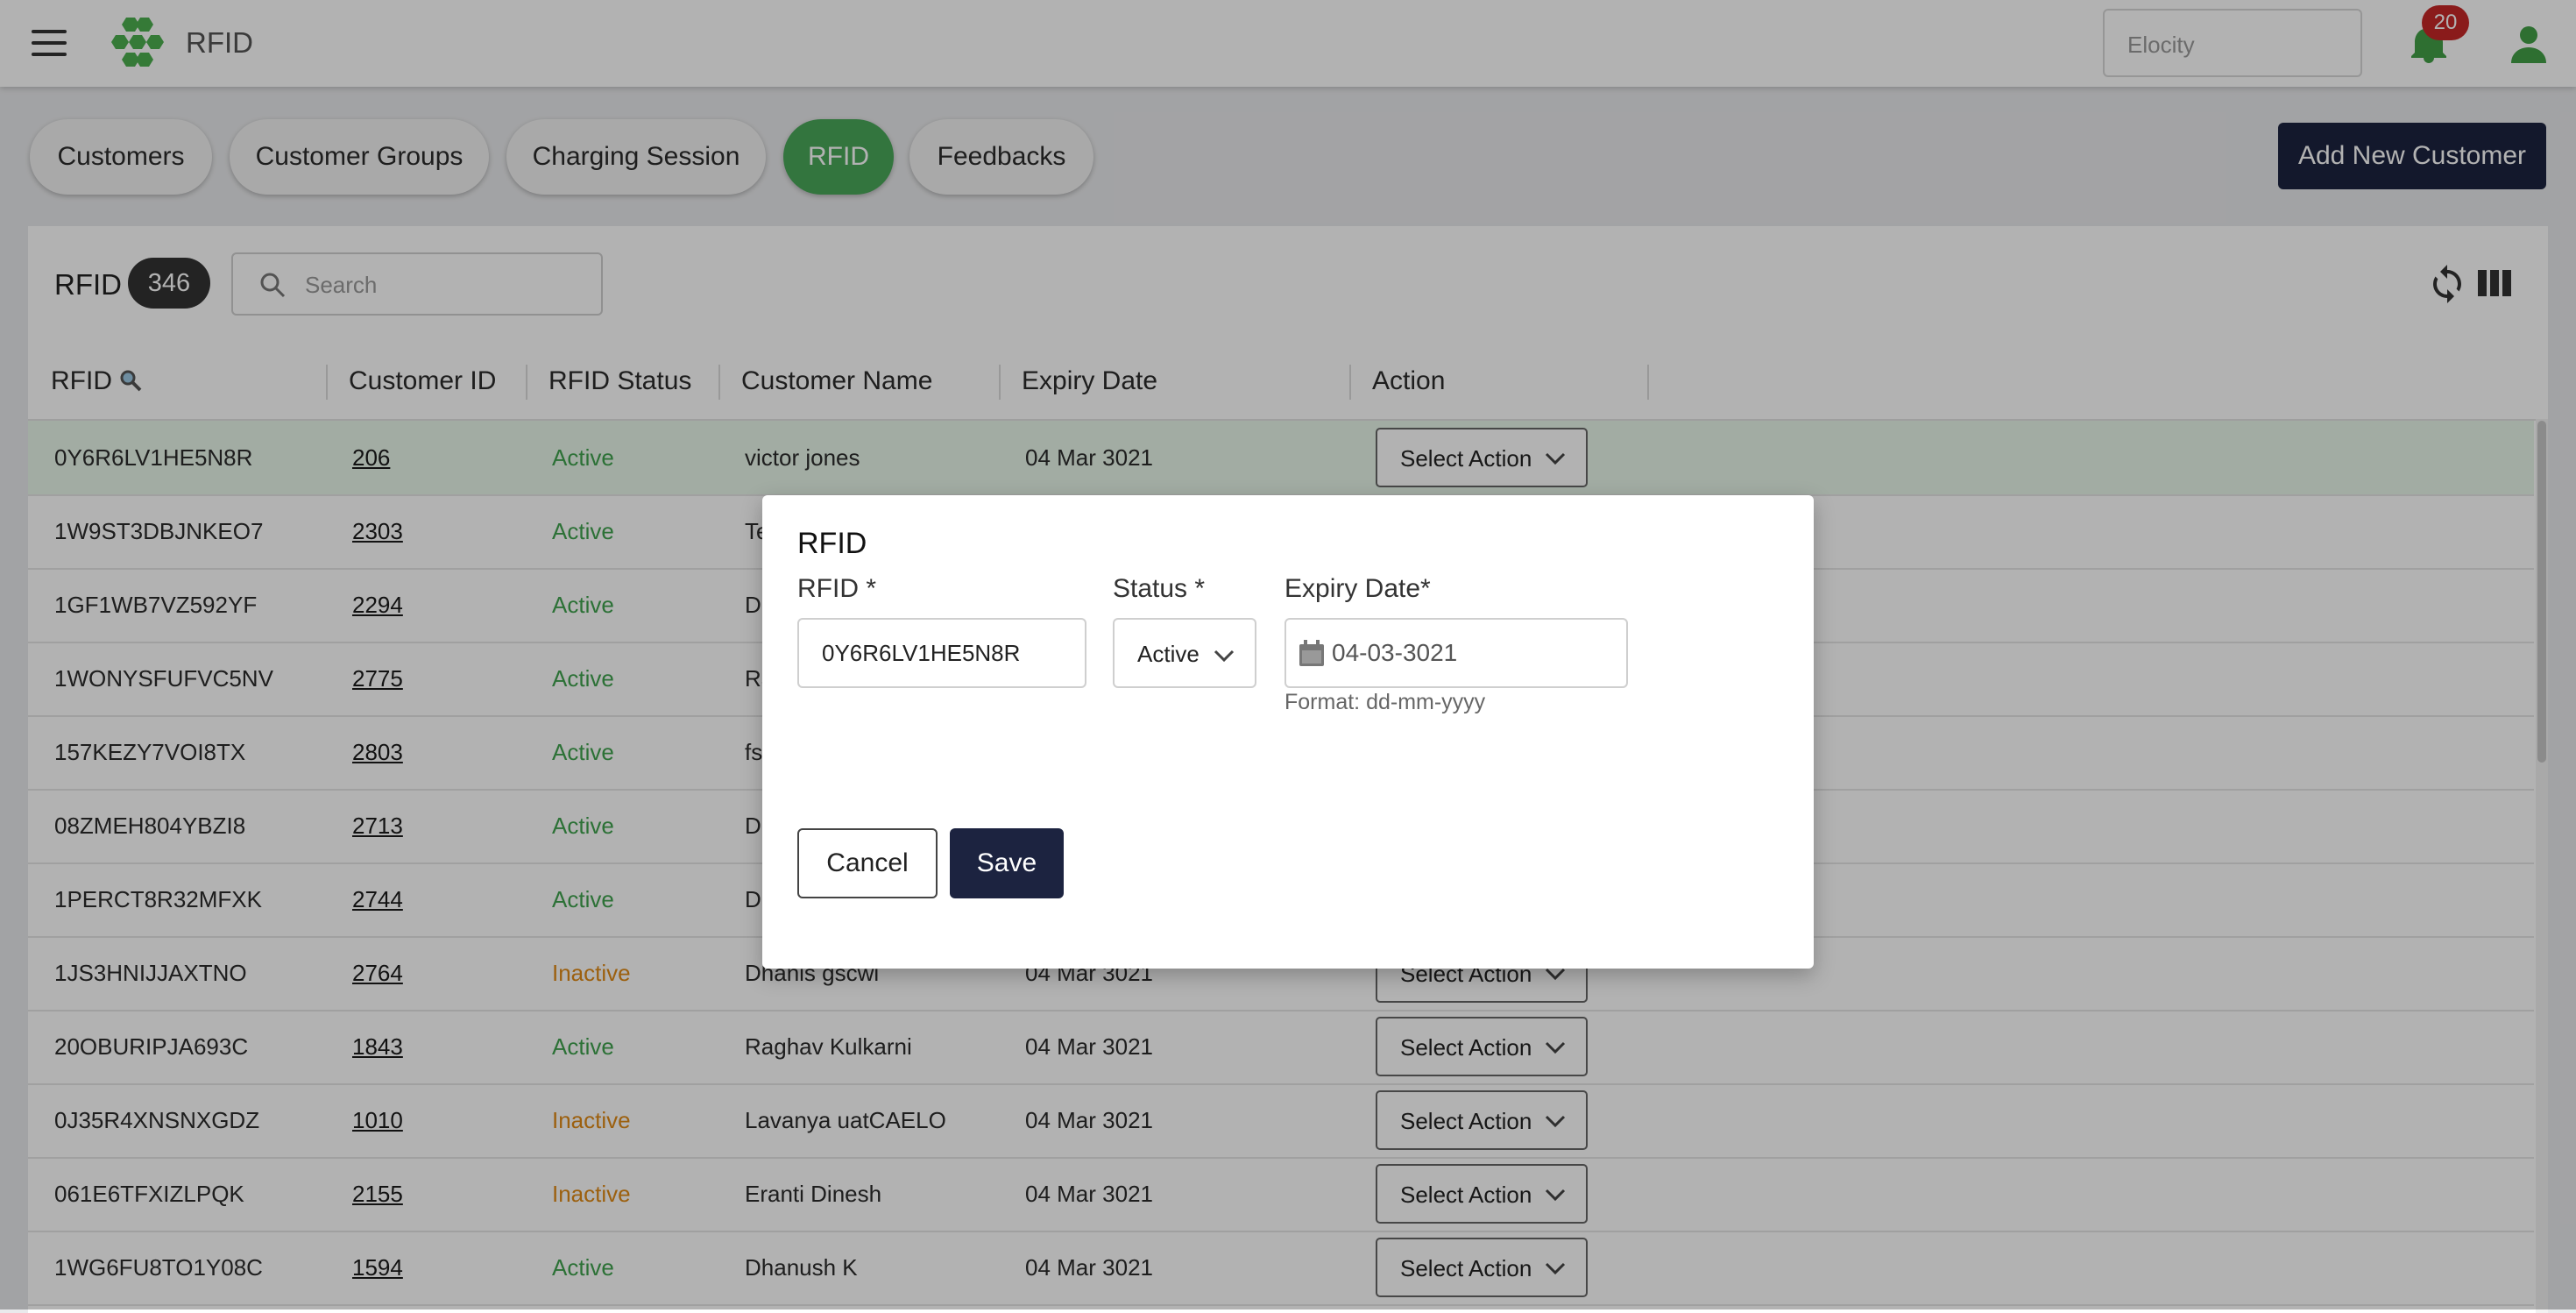 The height and width of the screenshot is (1313, 2576). What do you see at coordinates (1385, 702) in the screenshot?
I see `expiry-date-format-hint: Format: dd-mm-yyyy` at bounding box center [1385, 702].